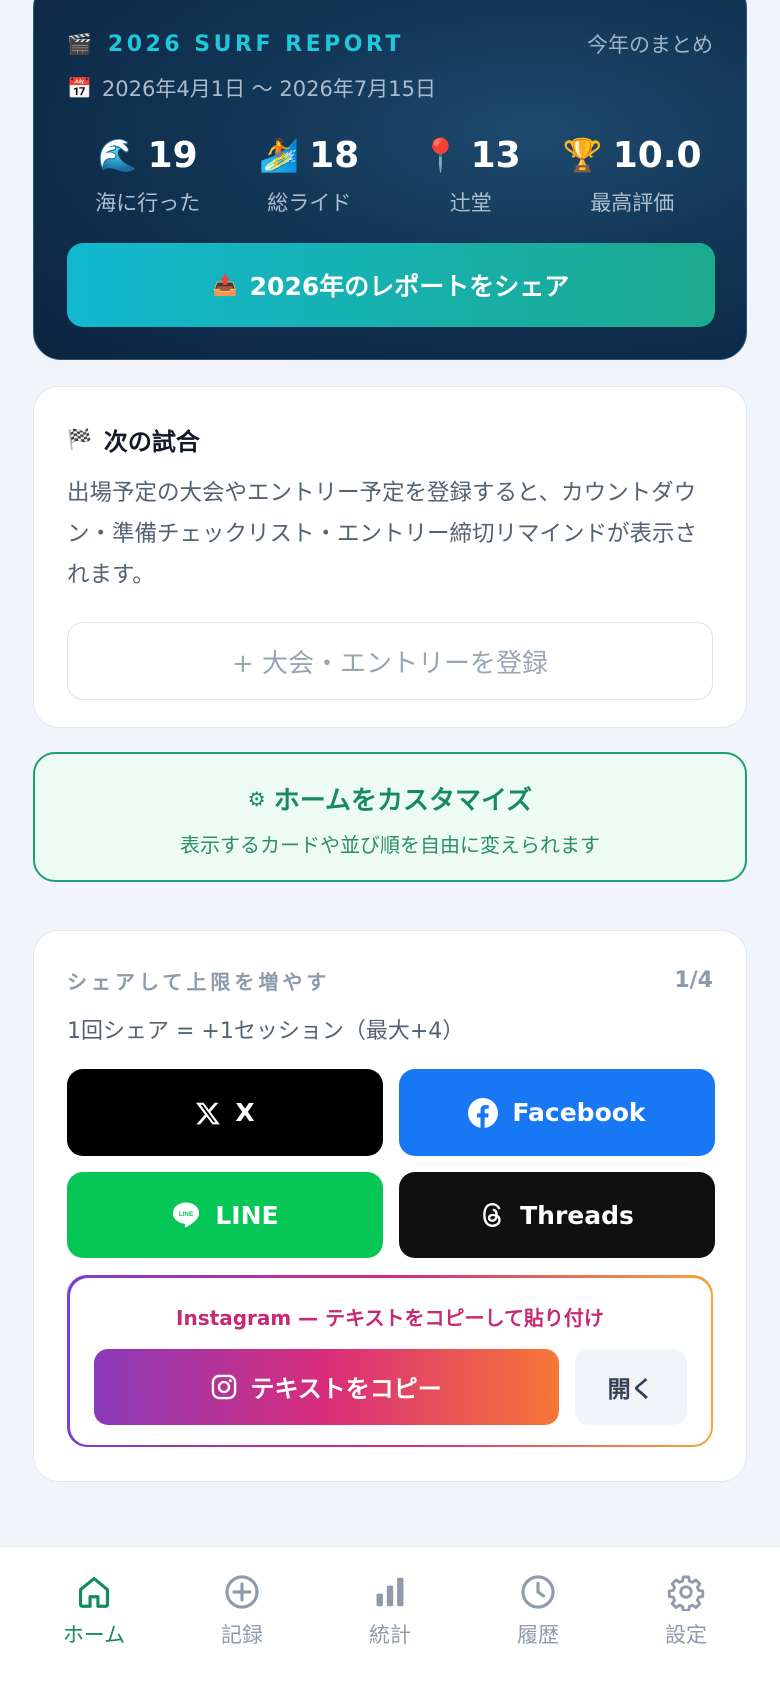 The image size is (780, 1688). I want to click on instagram-share-box: Instagram — テキストをコピーして貼り付け テキストをコピー 開く, so click(390, 1361).